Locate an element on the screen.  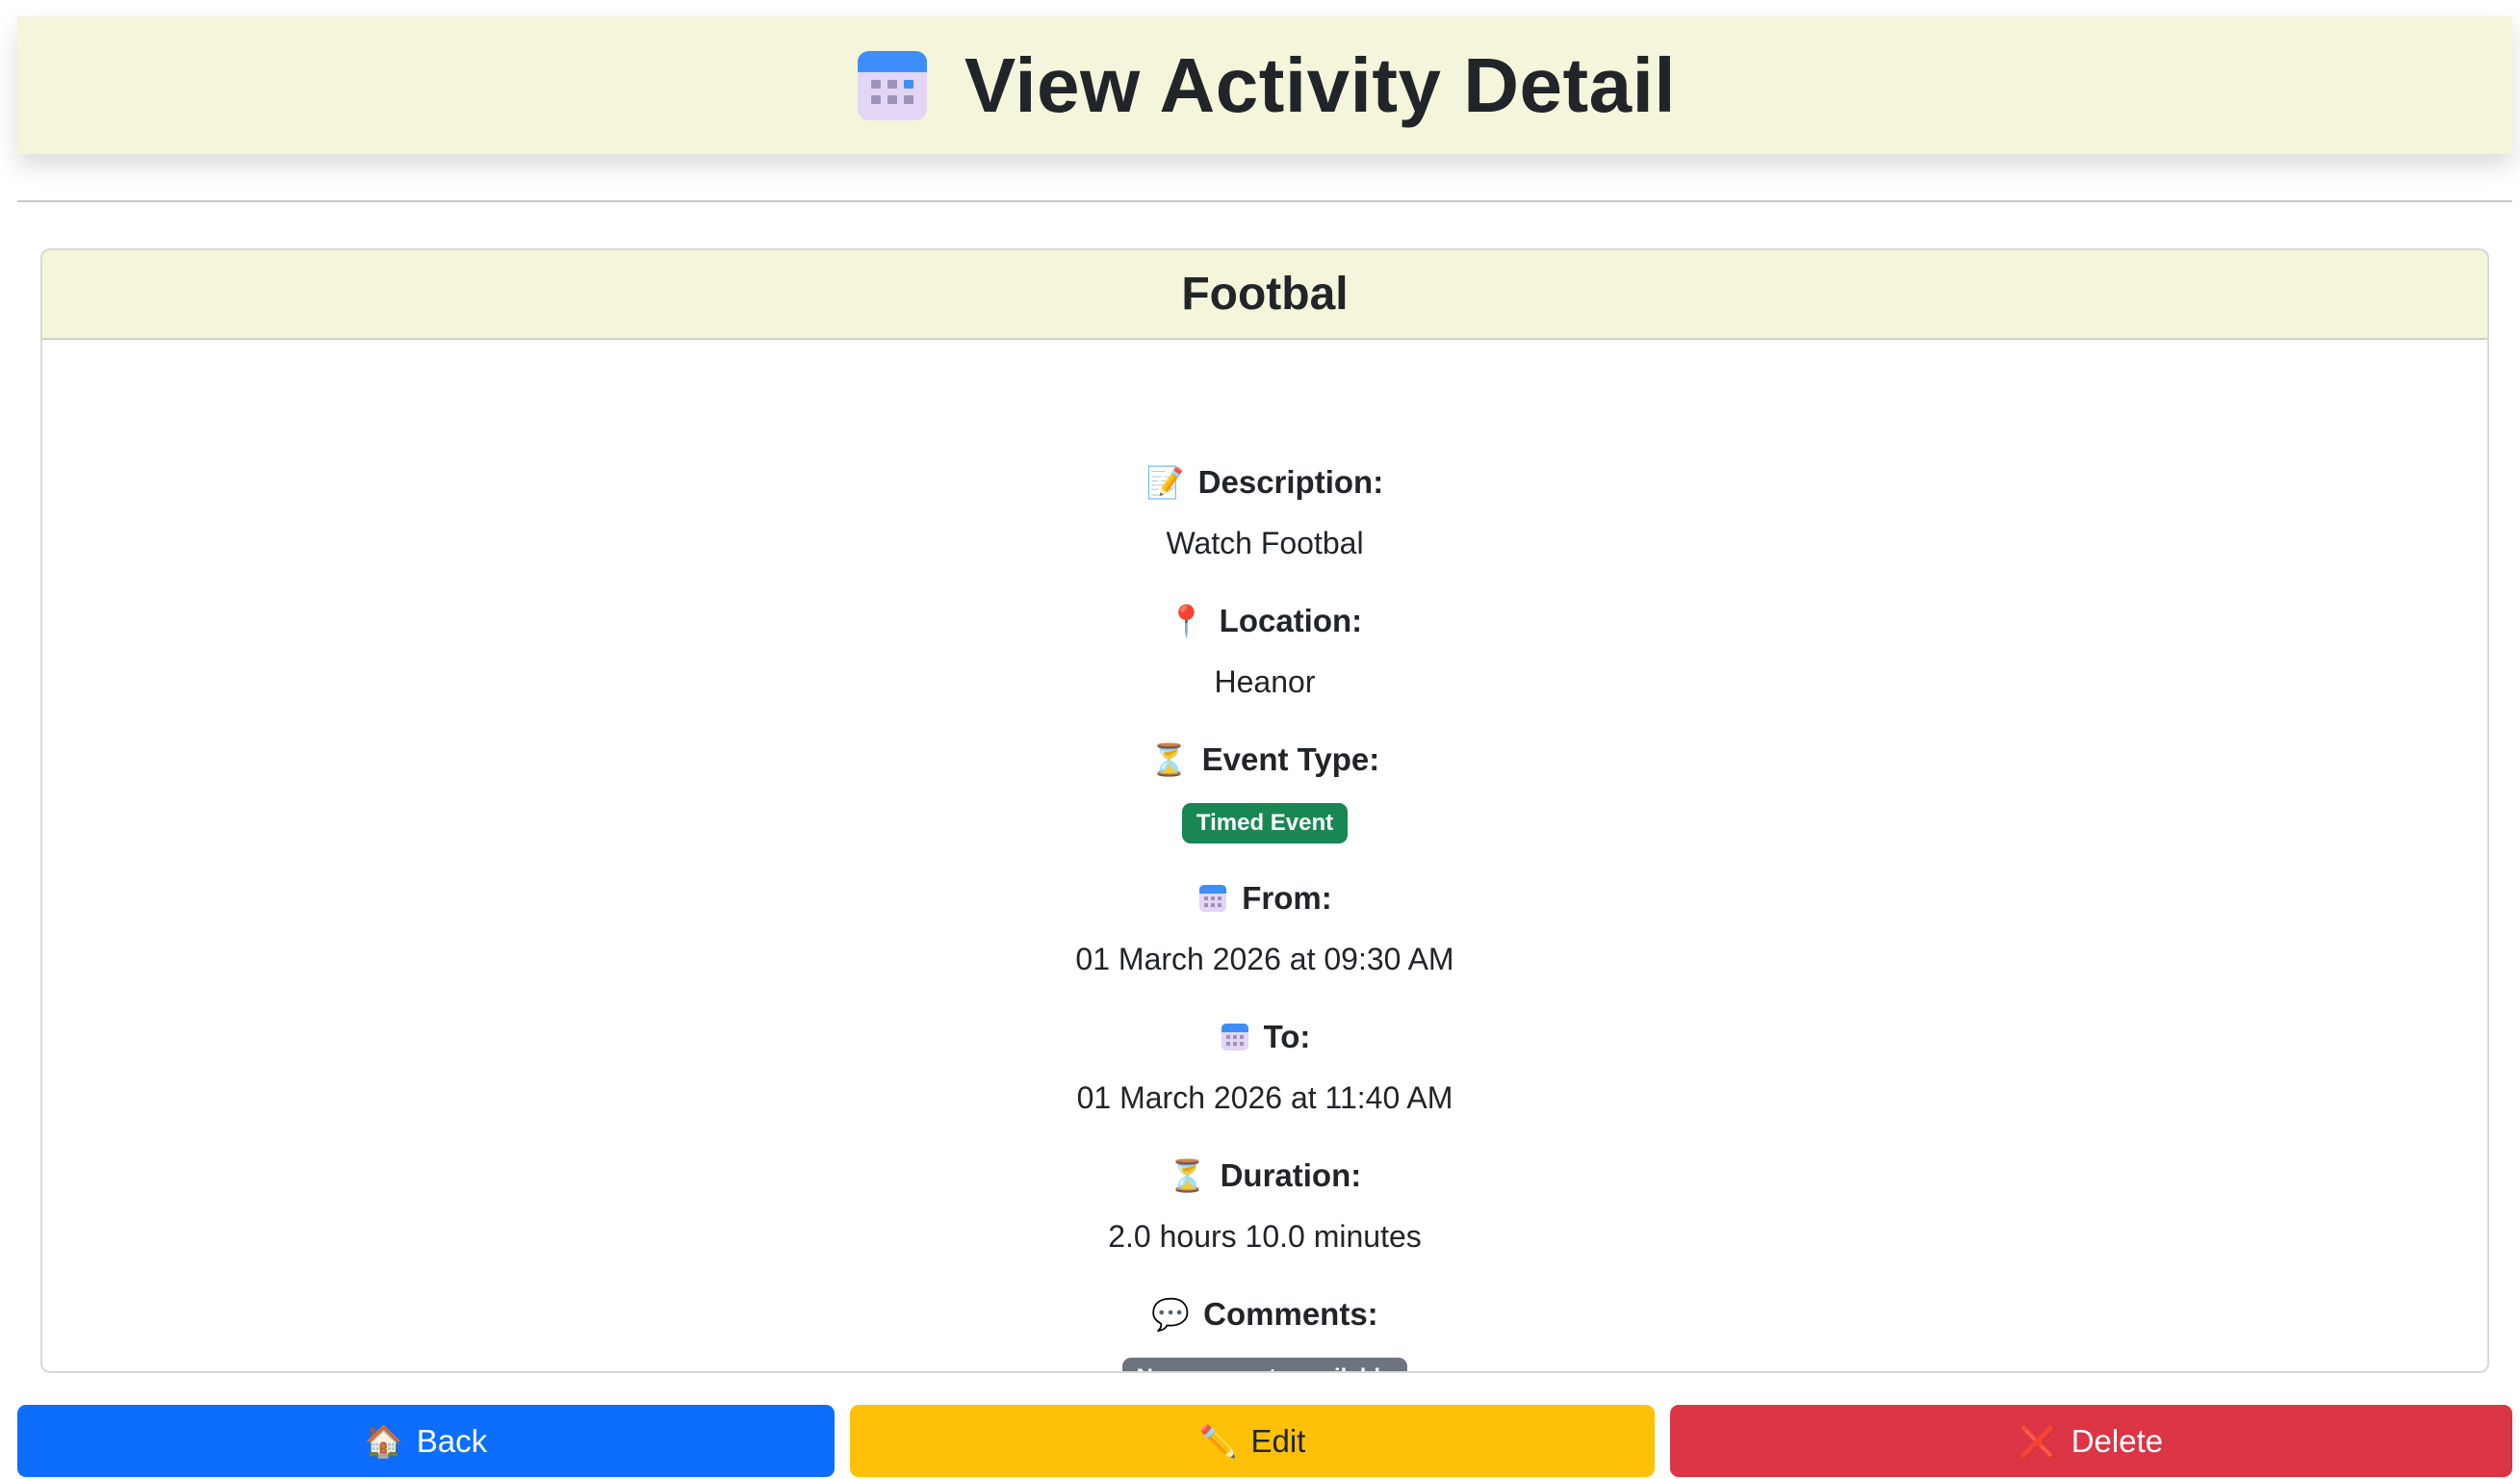
edit-button: ✏️ Edit is located at coordinates (1252, 1441).